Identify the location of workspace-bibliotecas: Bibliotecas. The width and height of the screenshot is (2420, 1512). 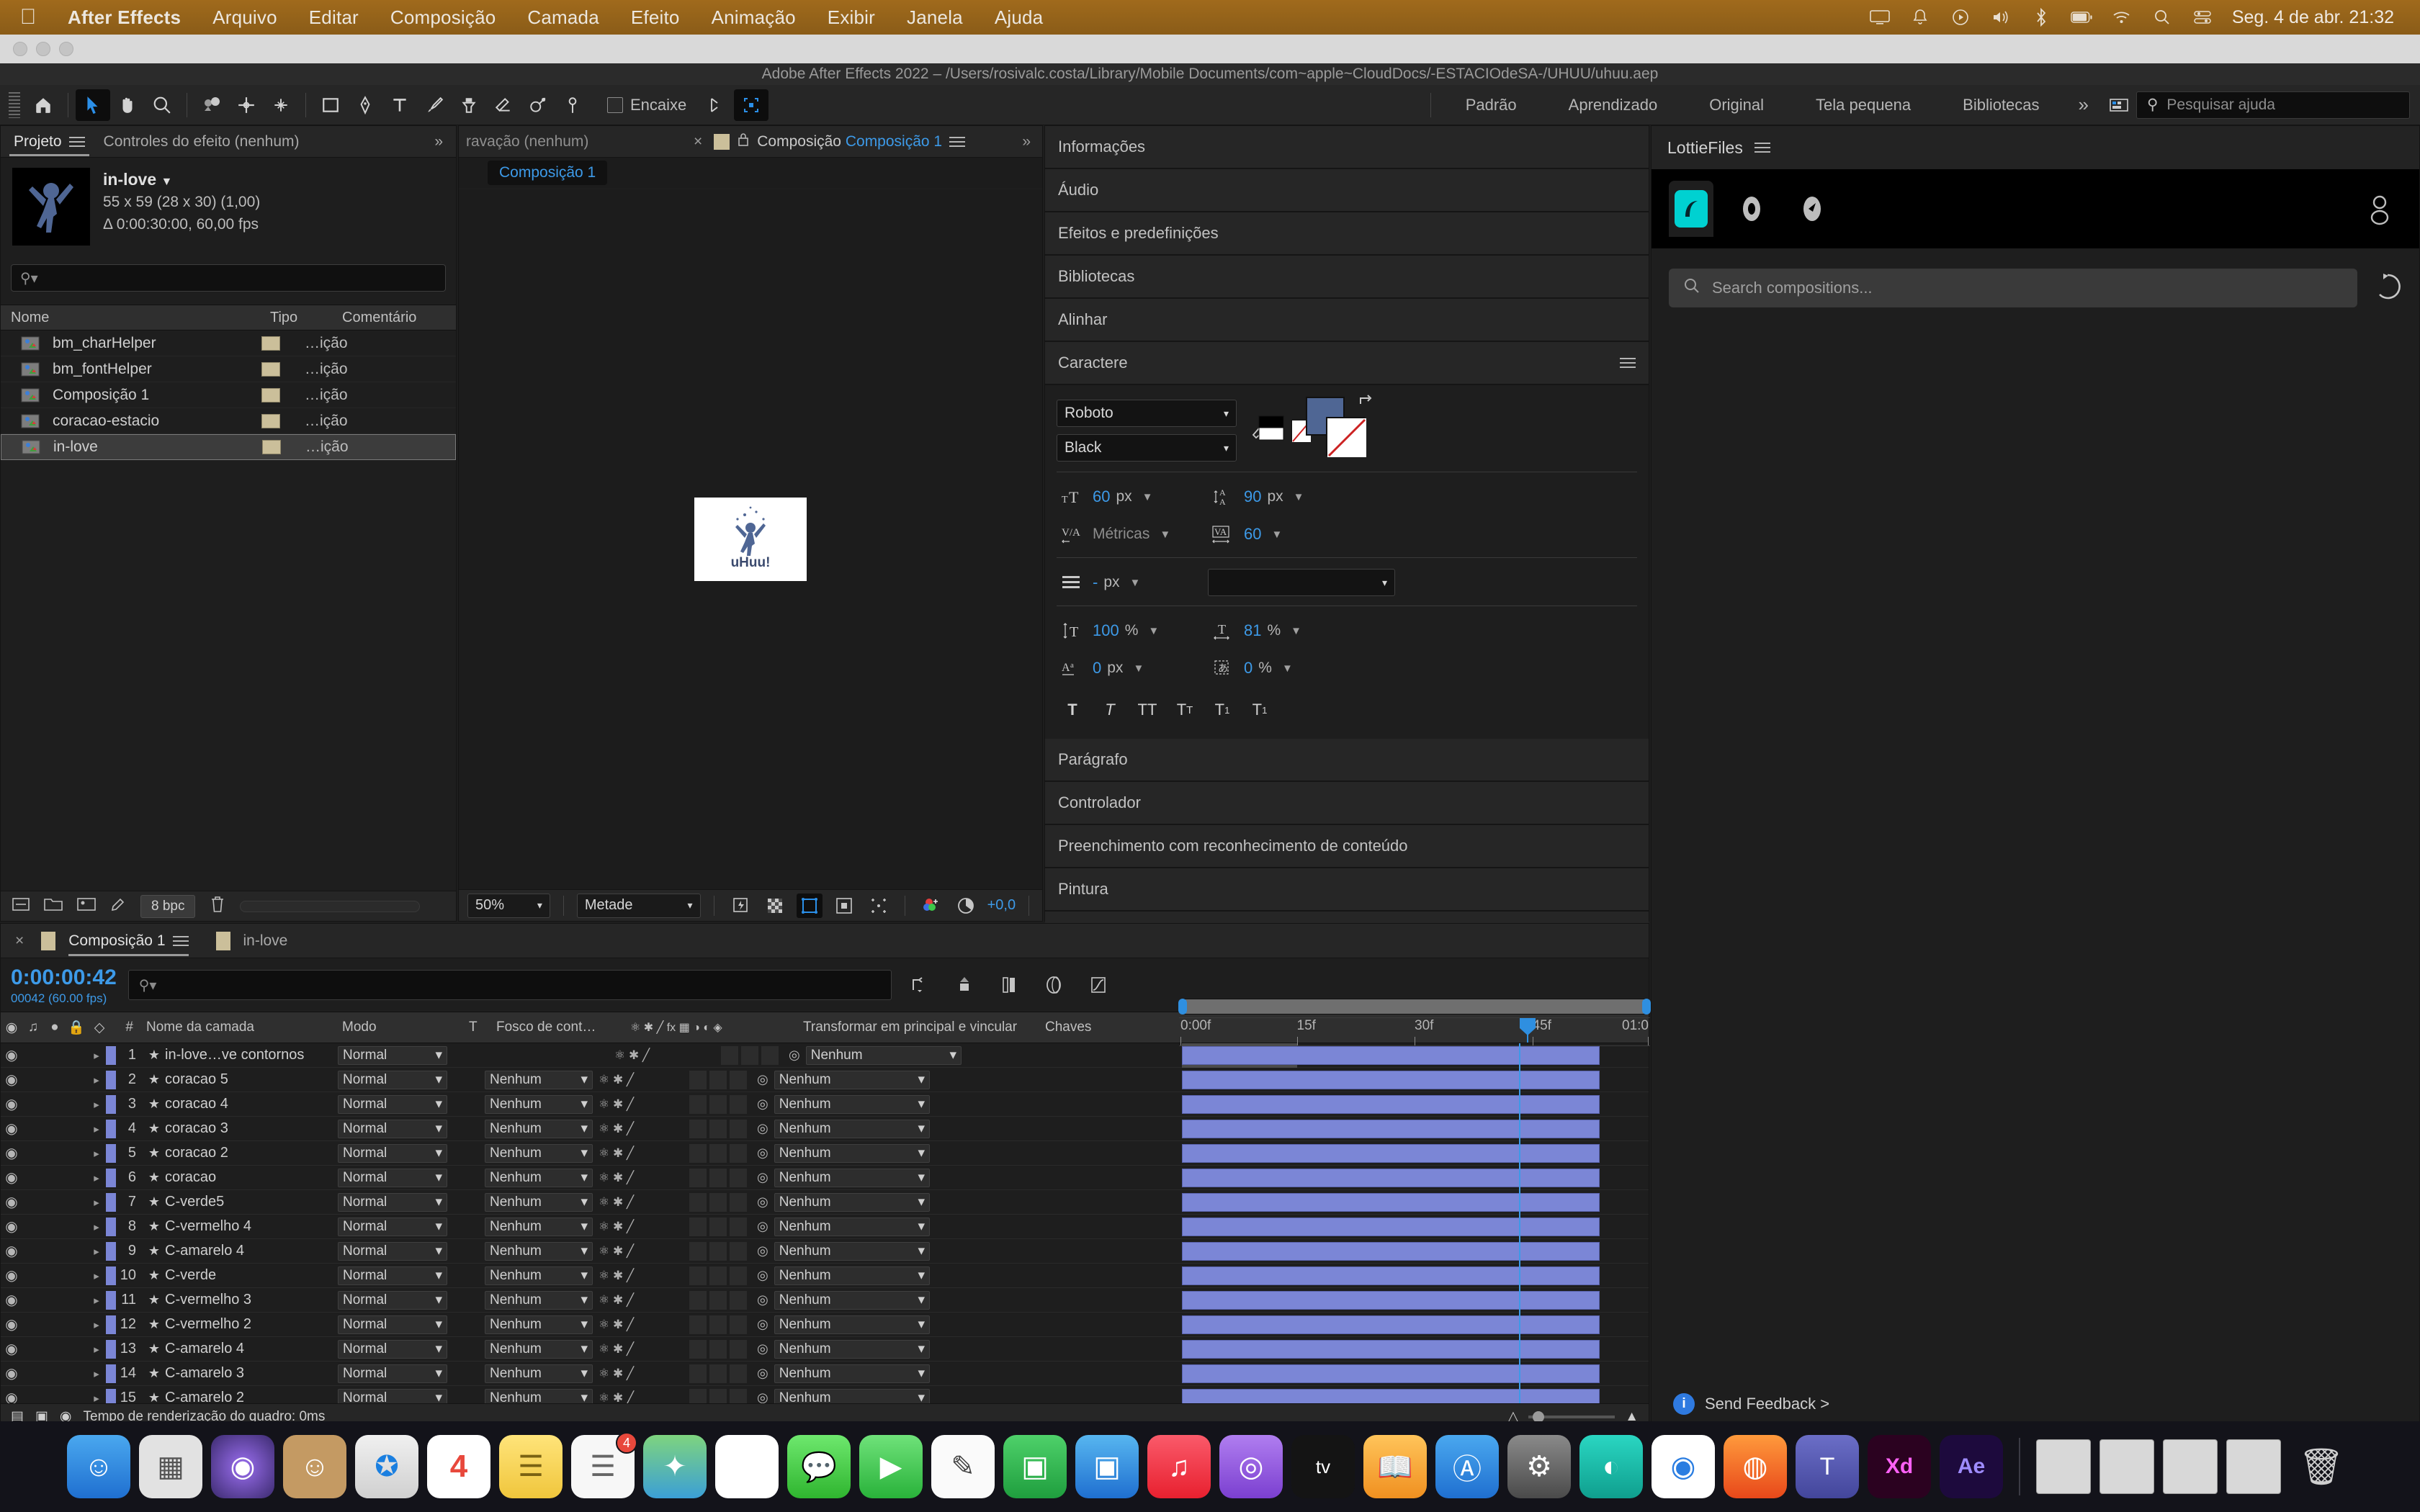
(2001, 105).